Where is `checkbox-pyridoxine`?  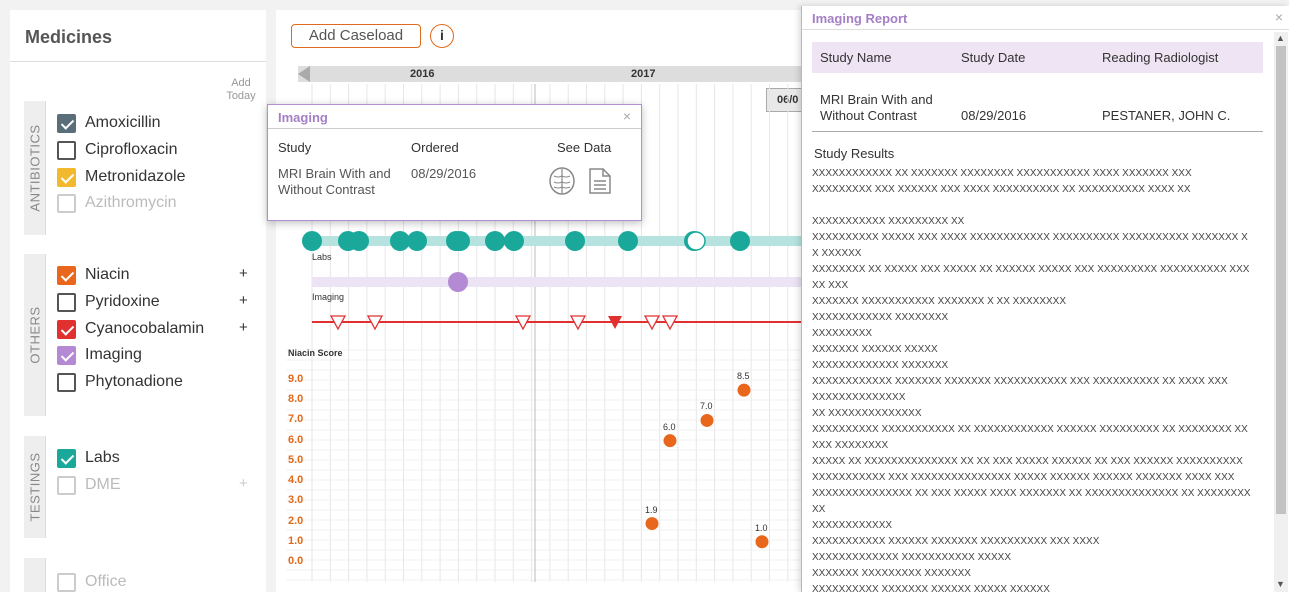
checkbox-pyridoxine is located at coordinates (66, 302).